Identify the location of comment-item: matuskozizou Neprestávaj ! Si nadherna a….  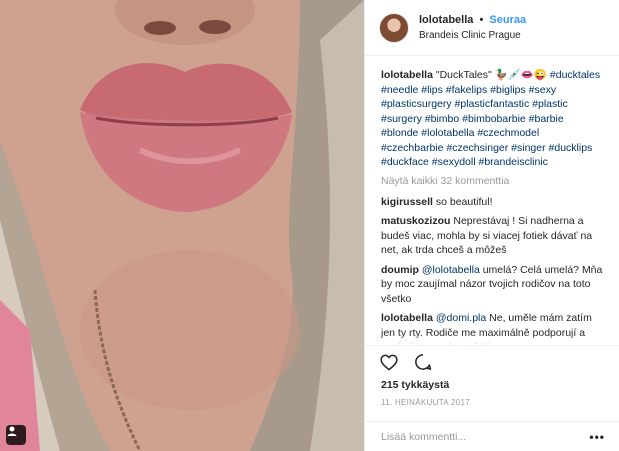
(492, 236).